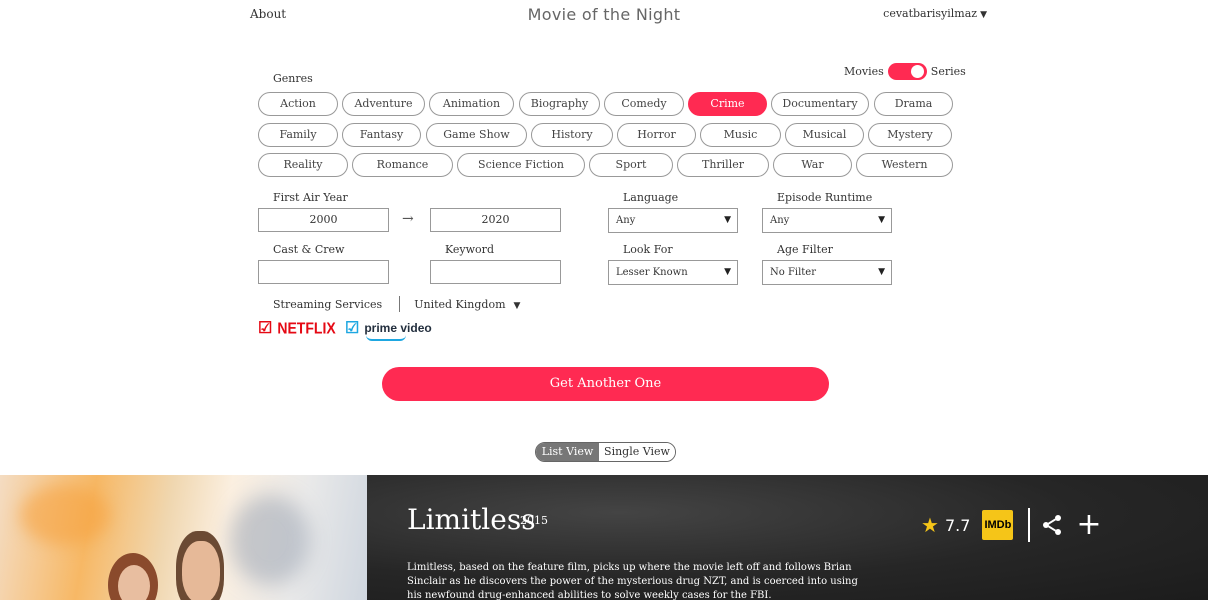 The width and height of the screenshot is (1208, 600). I want to click on age-filter-value: No Filter, so click(793, 272).